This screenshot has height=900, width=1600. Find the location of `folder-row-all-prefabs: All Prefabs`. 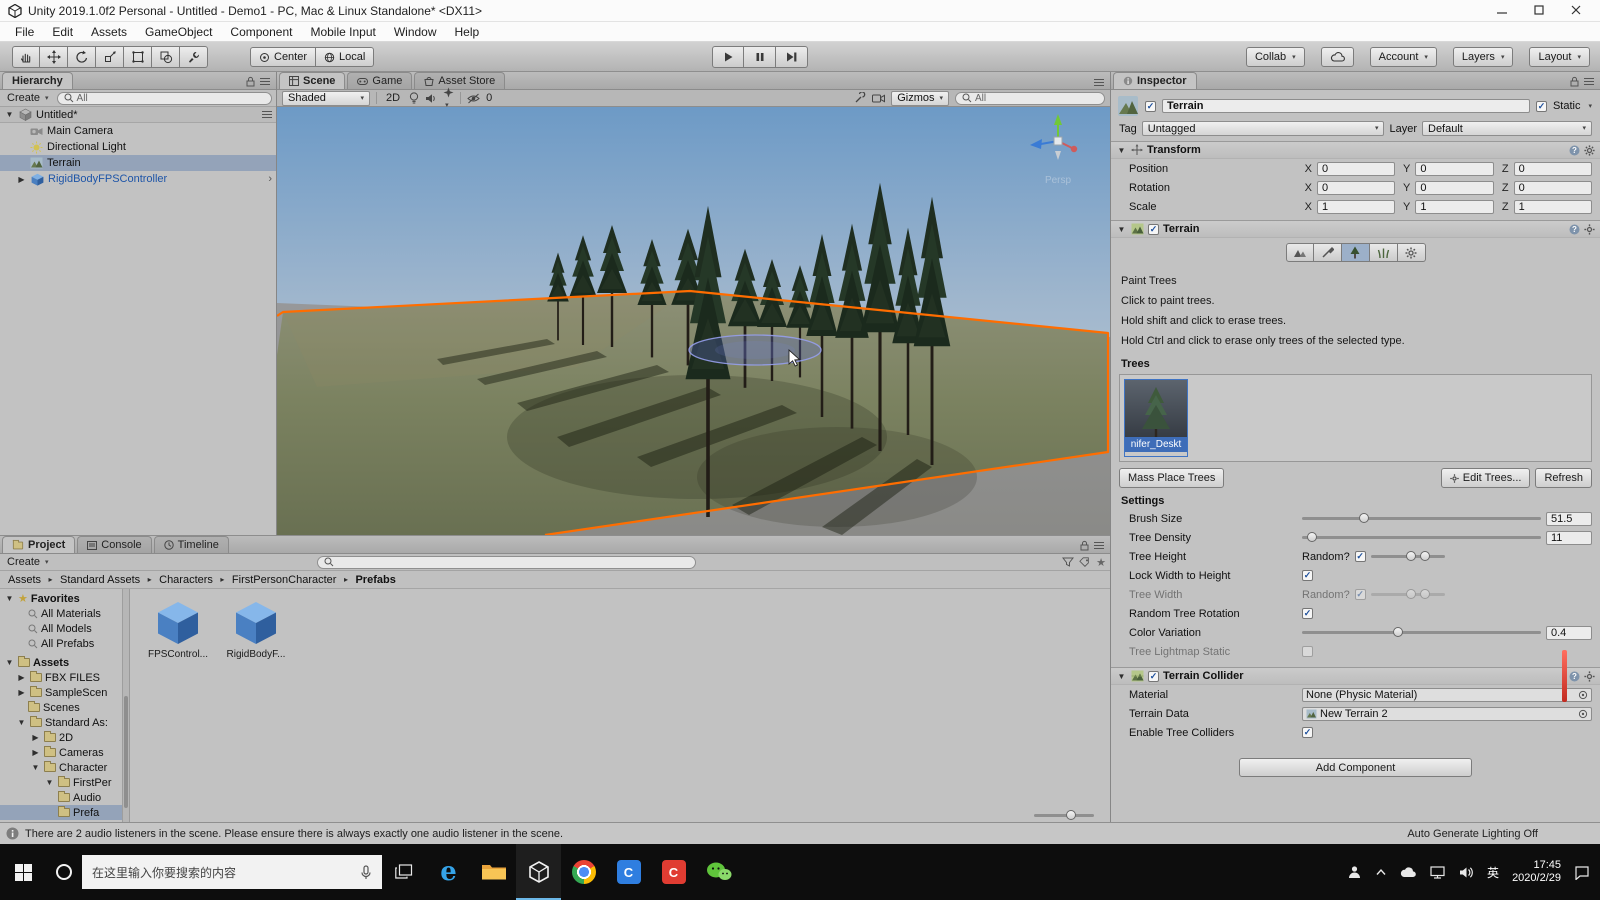

folder-row-all-prefabs: All Prefabs is located at coordinates (64, 643).